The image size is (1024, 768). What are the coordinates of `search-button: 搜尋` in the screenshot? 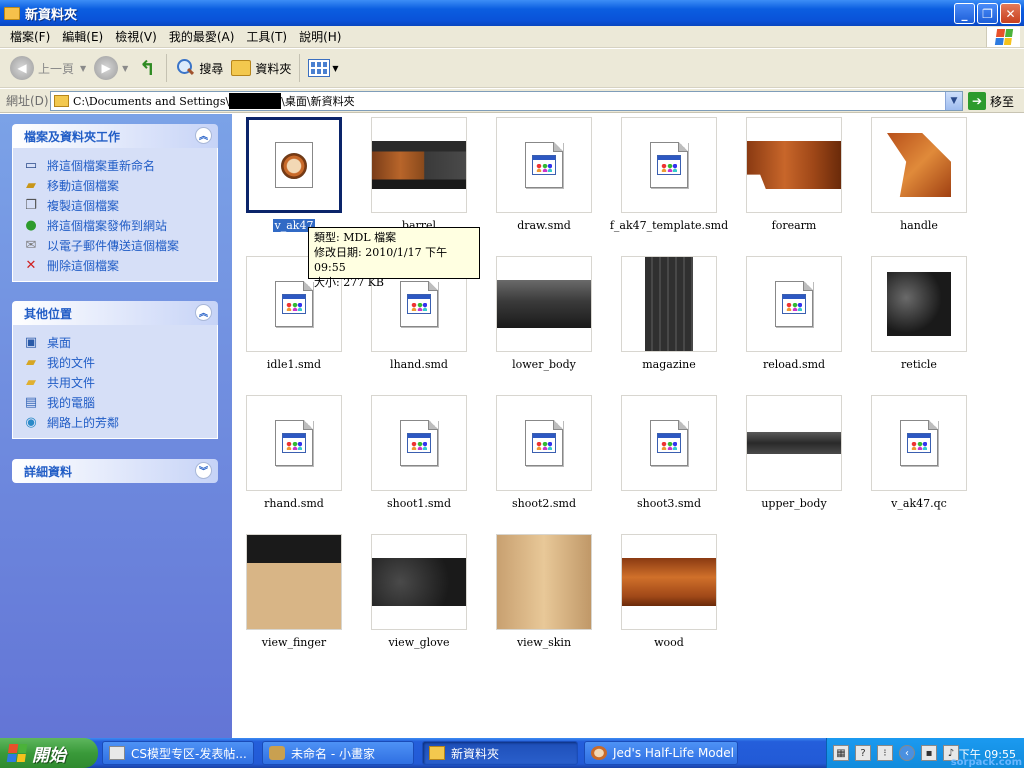 It's located at (199, 68).